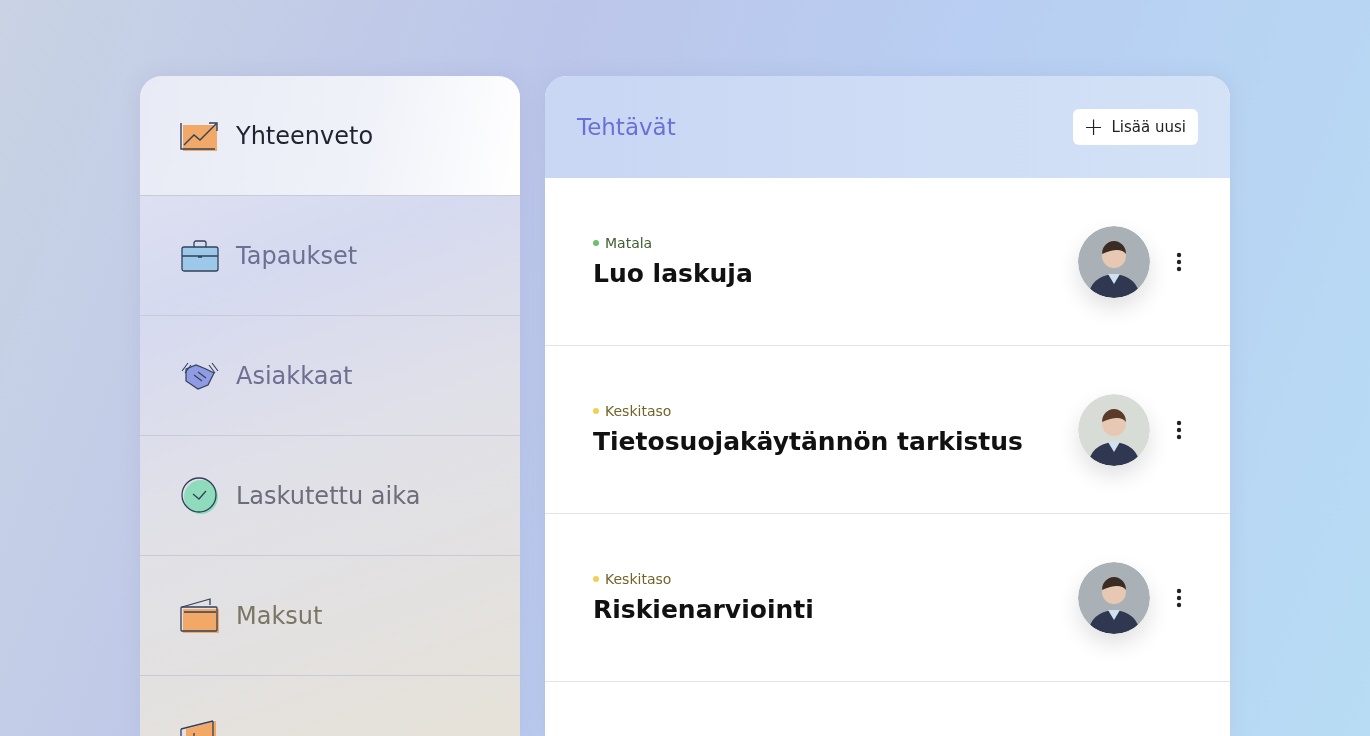  I want to click on sidebar-label: Maksut, so click(279, 615).